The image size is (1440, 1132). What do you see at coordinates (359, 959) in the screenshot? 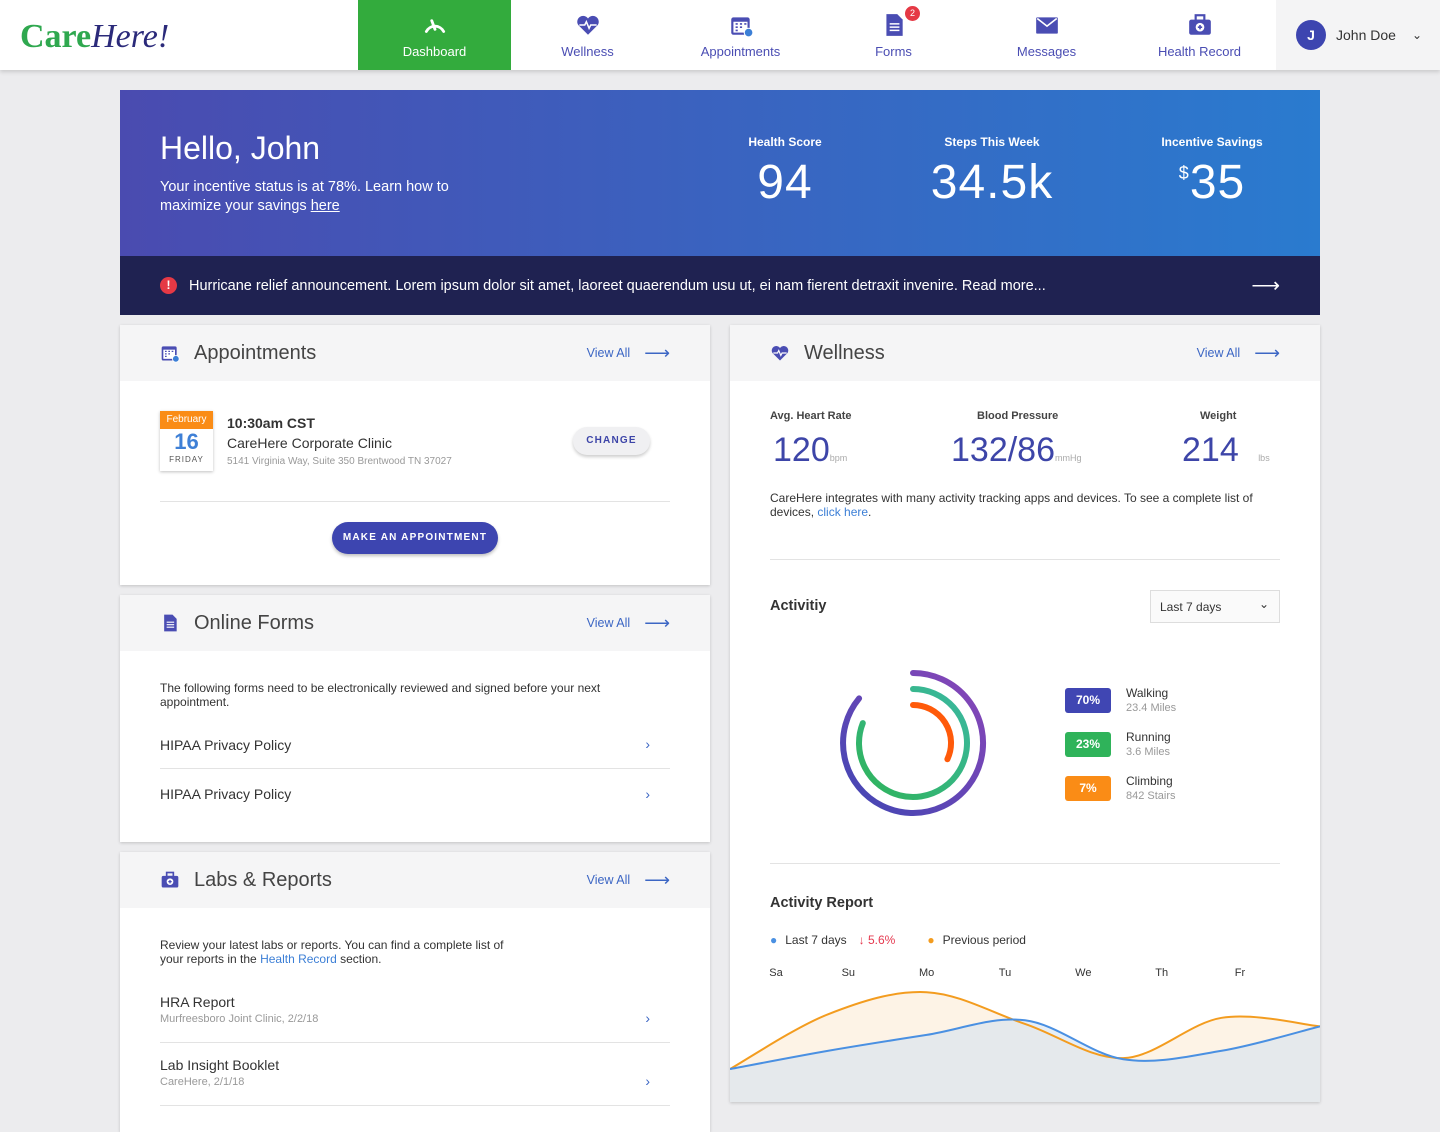
I see `intro-text: section.` at bounding box center [359, 959].